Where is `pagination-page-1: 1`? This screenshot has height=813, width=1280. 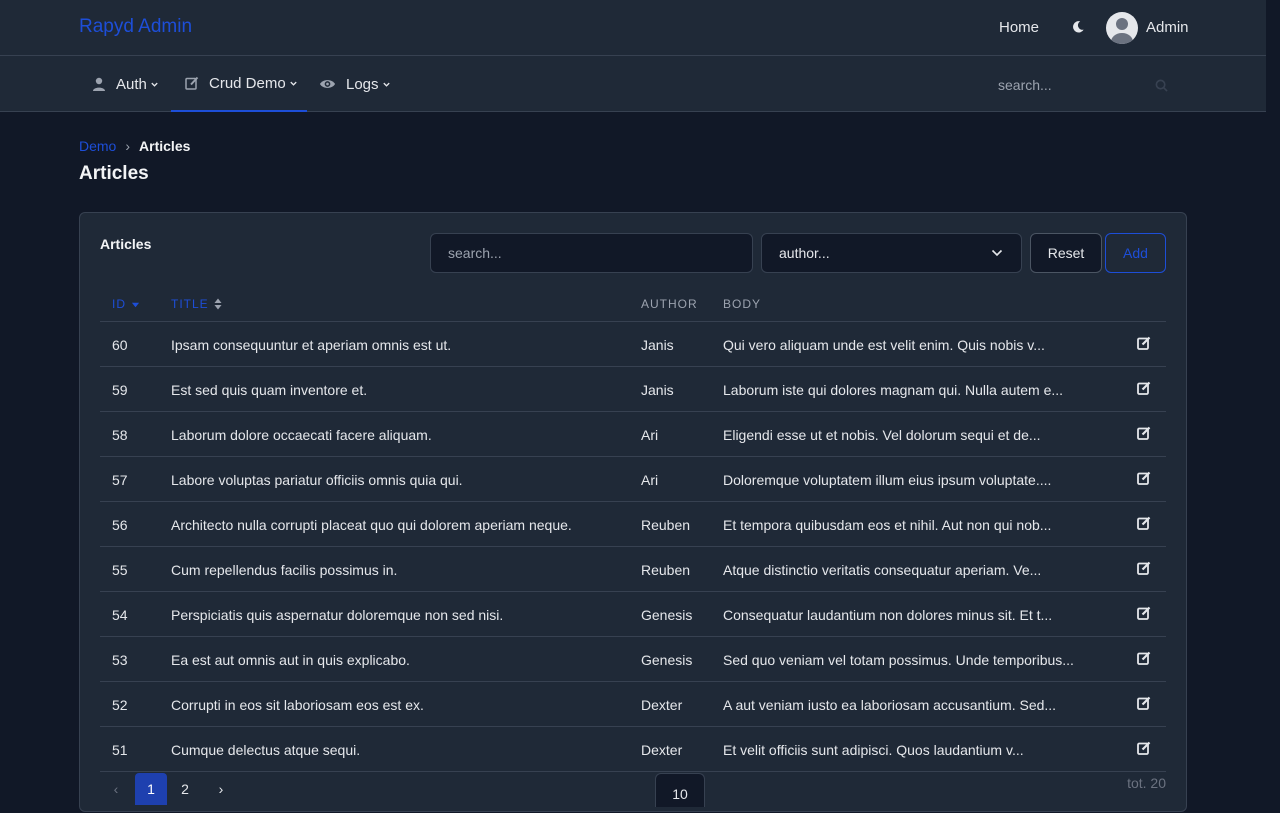
pagination-page-1: 1 is located at coordinates (151, 789).